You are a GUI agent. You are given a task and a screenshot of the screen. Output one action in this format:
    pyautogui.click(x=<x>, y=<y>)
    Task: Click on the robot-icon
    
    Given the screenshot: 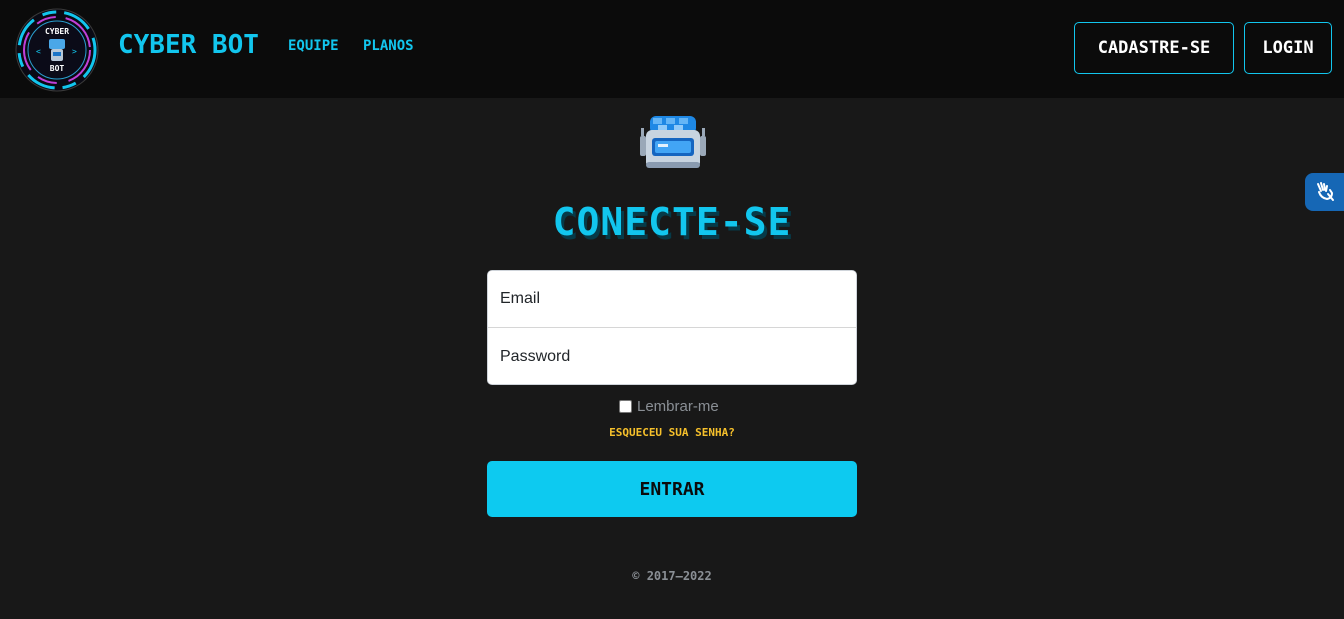 What is the action you would take?
    pyautogui.click(x=673, y=142)
    